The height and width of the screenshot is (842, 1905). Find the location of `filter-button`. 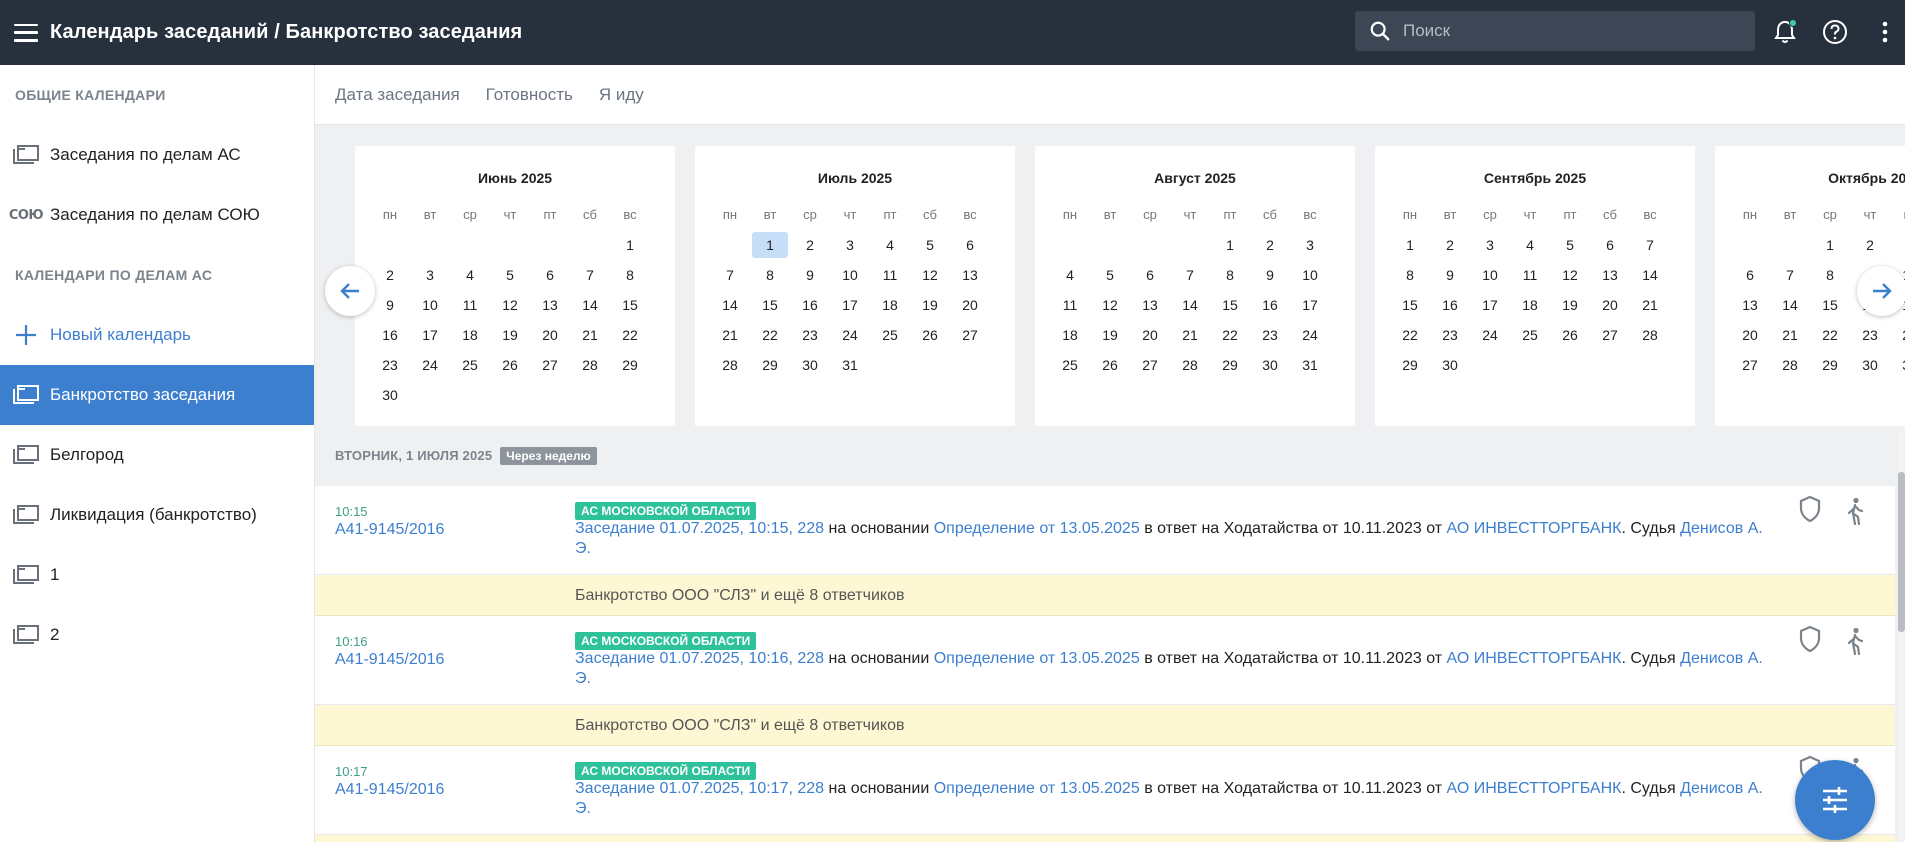

filter-button is located at coordinates (1835, 800).